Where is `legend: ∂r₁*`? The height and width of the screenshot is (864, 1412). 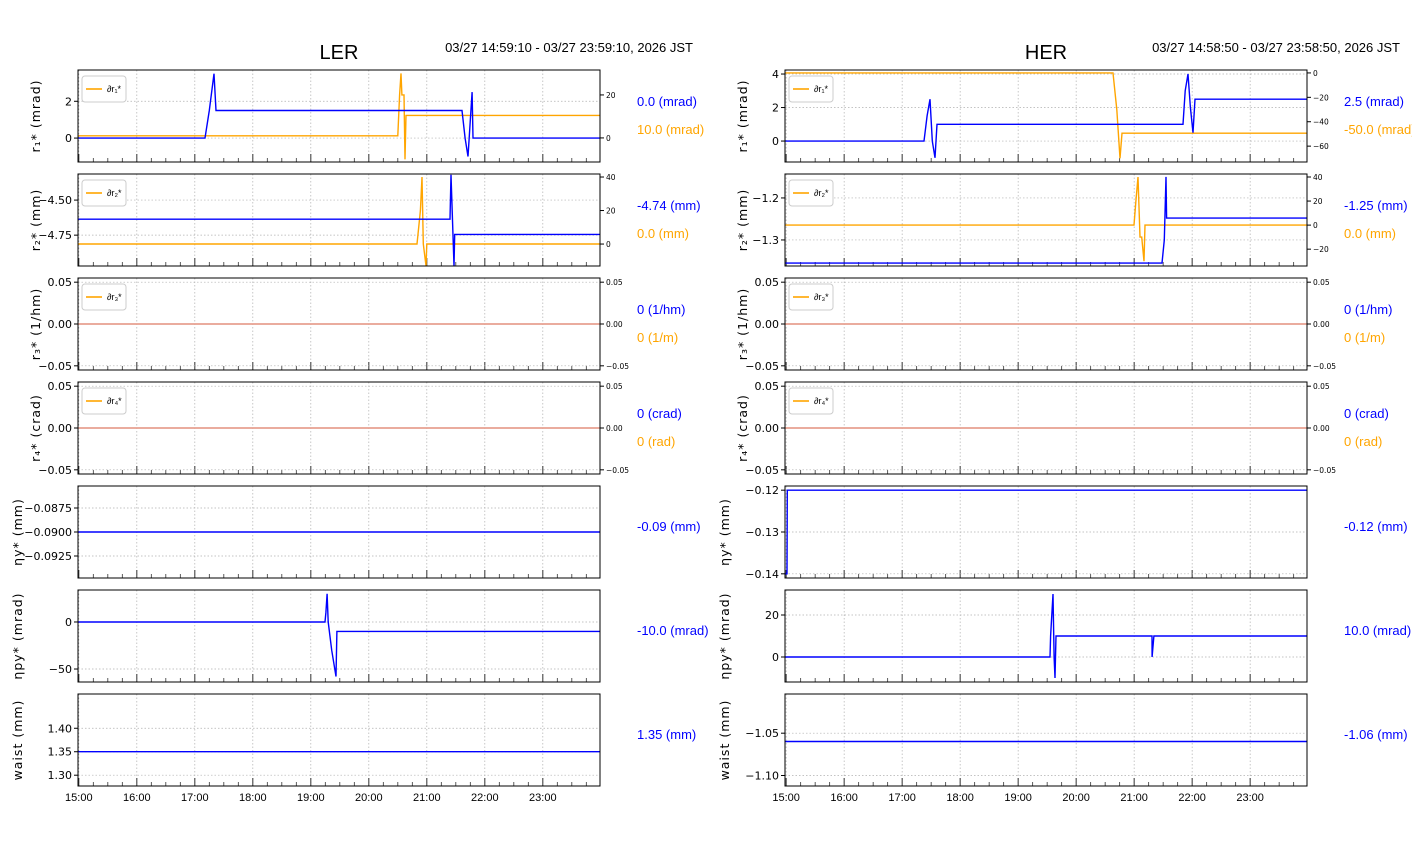 legend: ∂r₁* is located at coordinates (811, 89).